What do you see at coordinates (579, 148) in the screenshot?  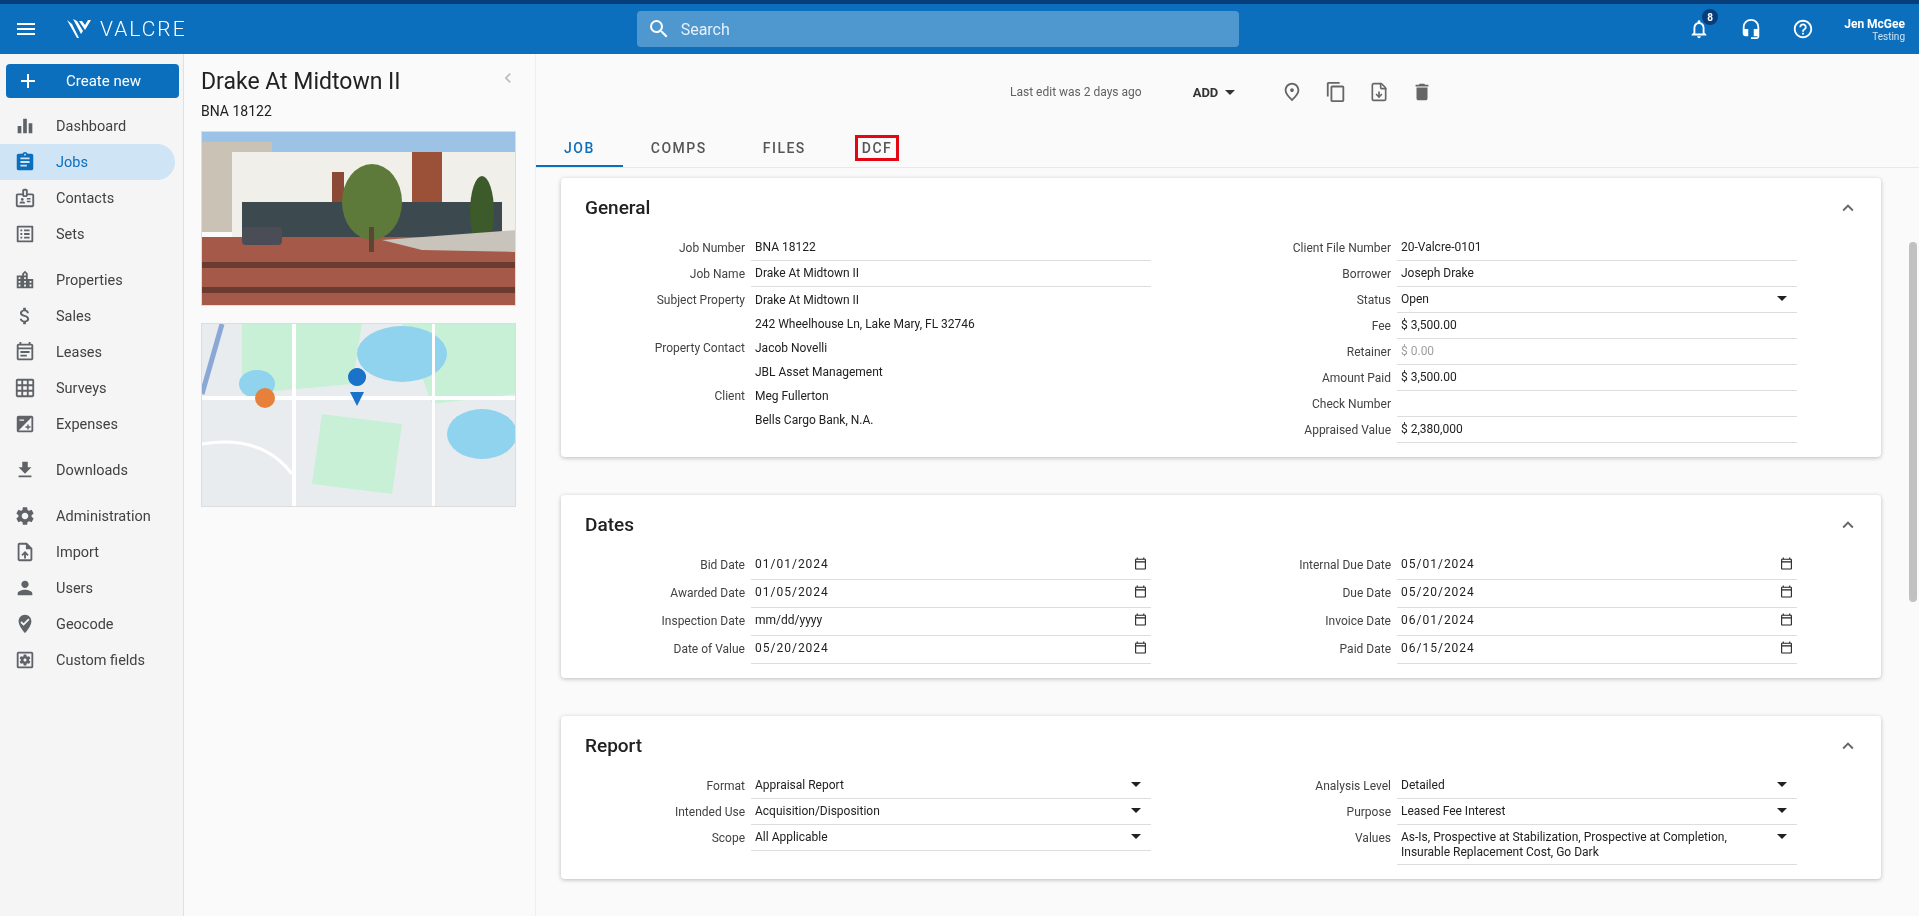 I see `tab: JOB` at bounding box center [579, 148].